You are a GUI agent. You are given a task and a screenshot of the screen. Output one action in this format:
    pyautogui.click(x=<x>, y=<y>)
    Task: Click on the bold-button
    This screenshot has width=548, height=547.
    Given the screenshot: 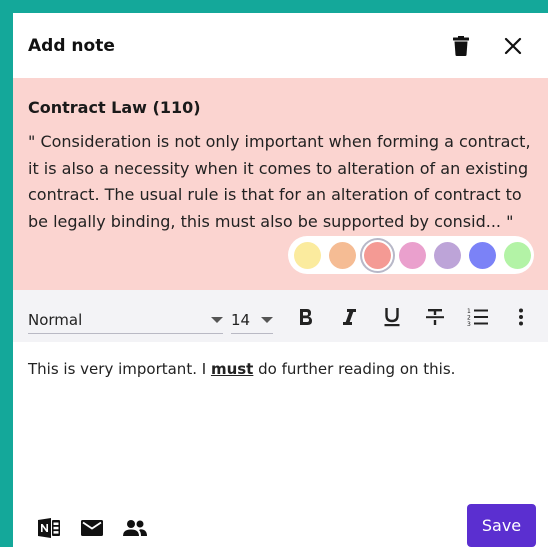 What is the action you would take?
    pyautogui.click(x=306, y=317)
    